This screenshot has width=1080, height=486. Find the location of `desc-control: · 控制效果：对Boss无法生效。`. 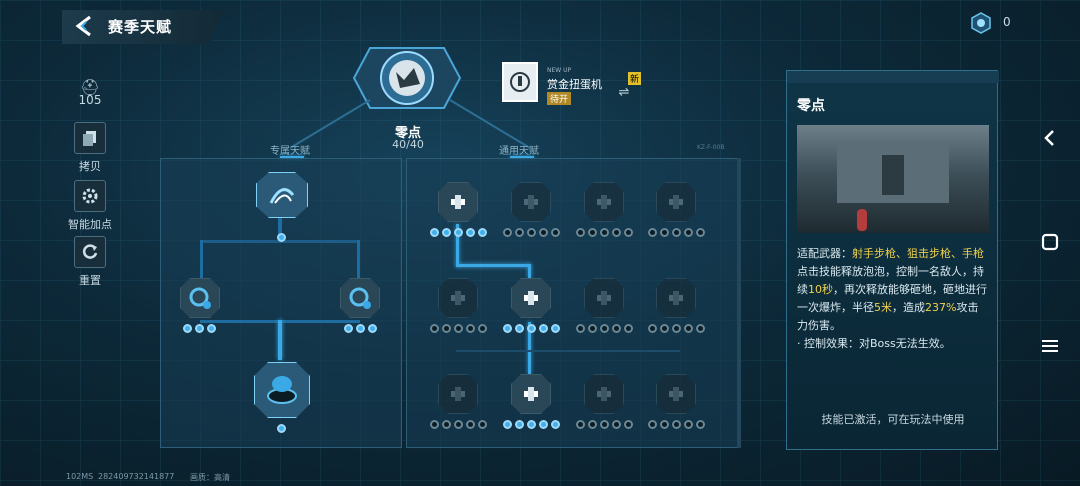

desc-control: · 控制效果：对Boss无法生效。 is located at coordinates (874, 343).